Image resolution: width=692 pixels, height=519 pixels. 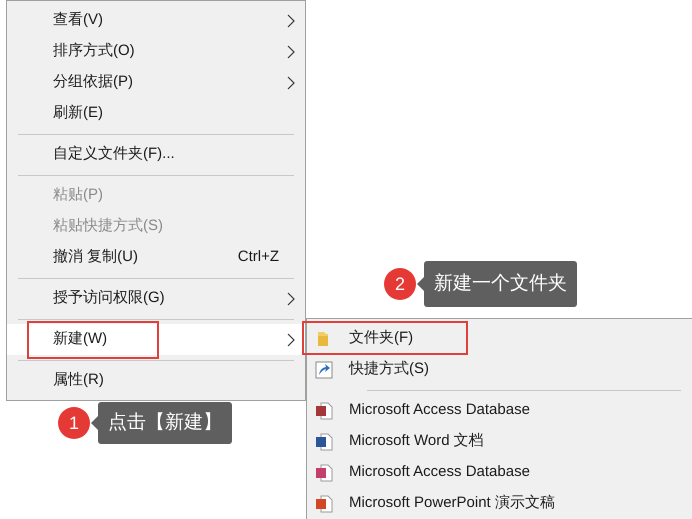 What do you see at coordinates (156, 298) in the screenshot?
I see `menu-item: 授予访问权限(G)` at bounding box center [156, 298].